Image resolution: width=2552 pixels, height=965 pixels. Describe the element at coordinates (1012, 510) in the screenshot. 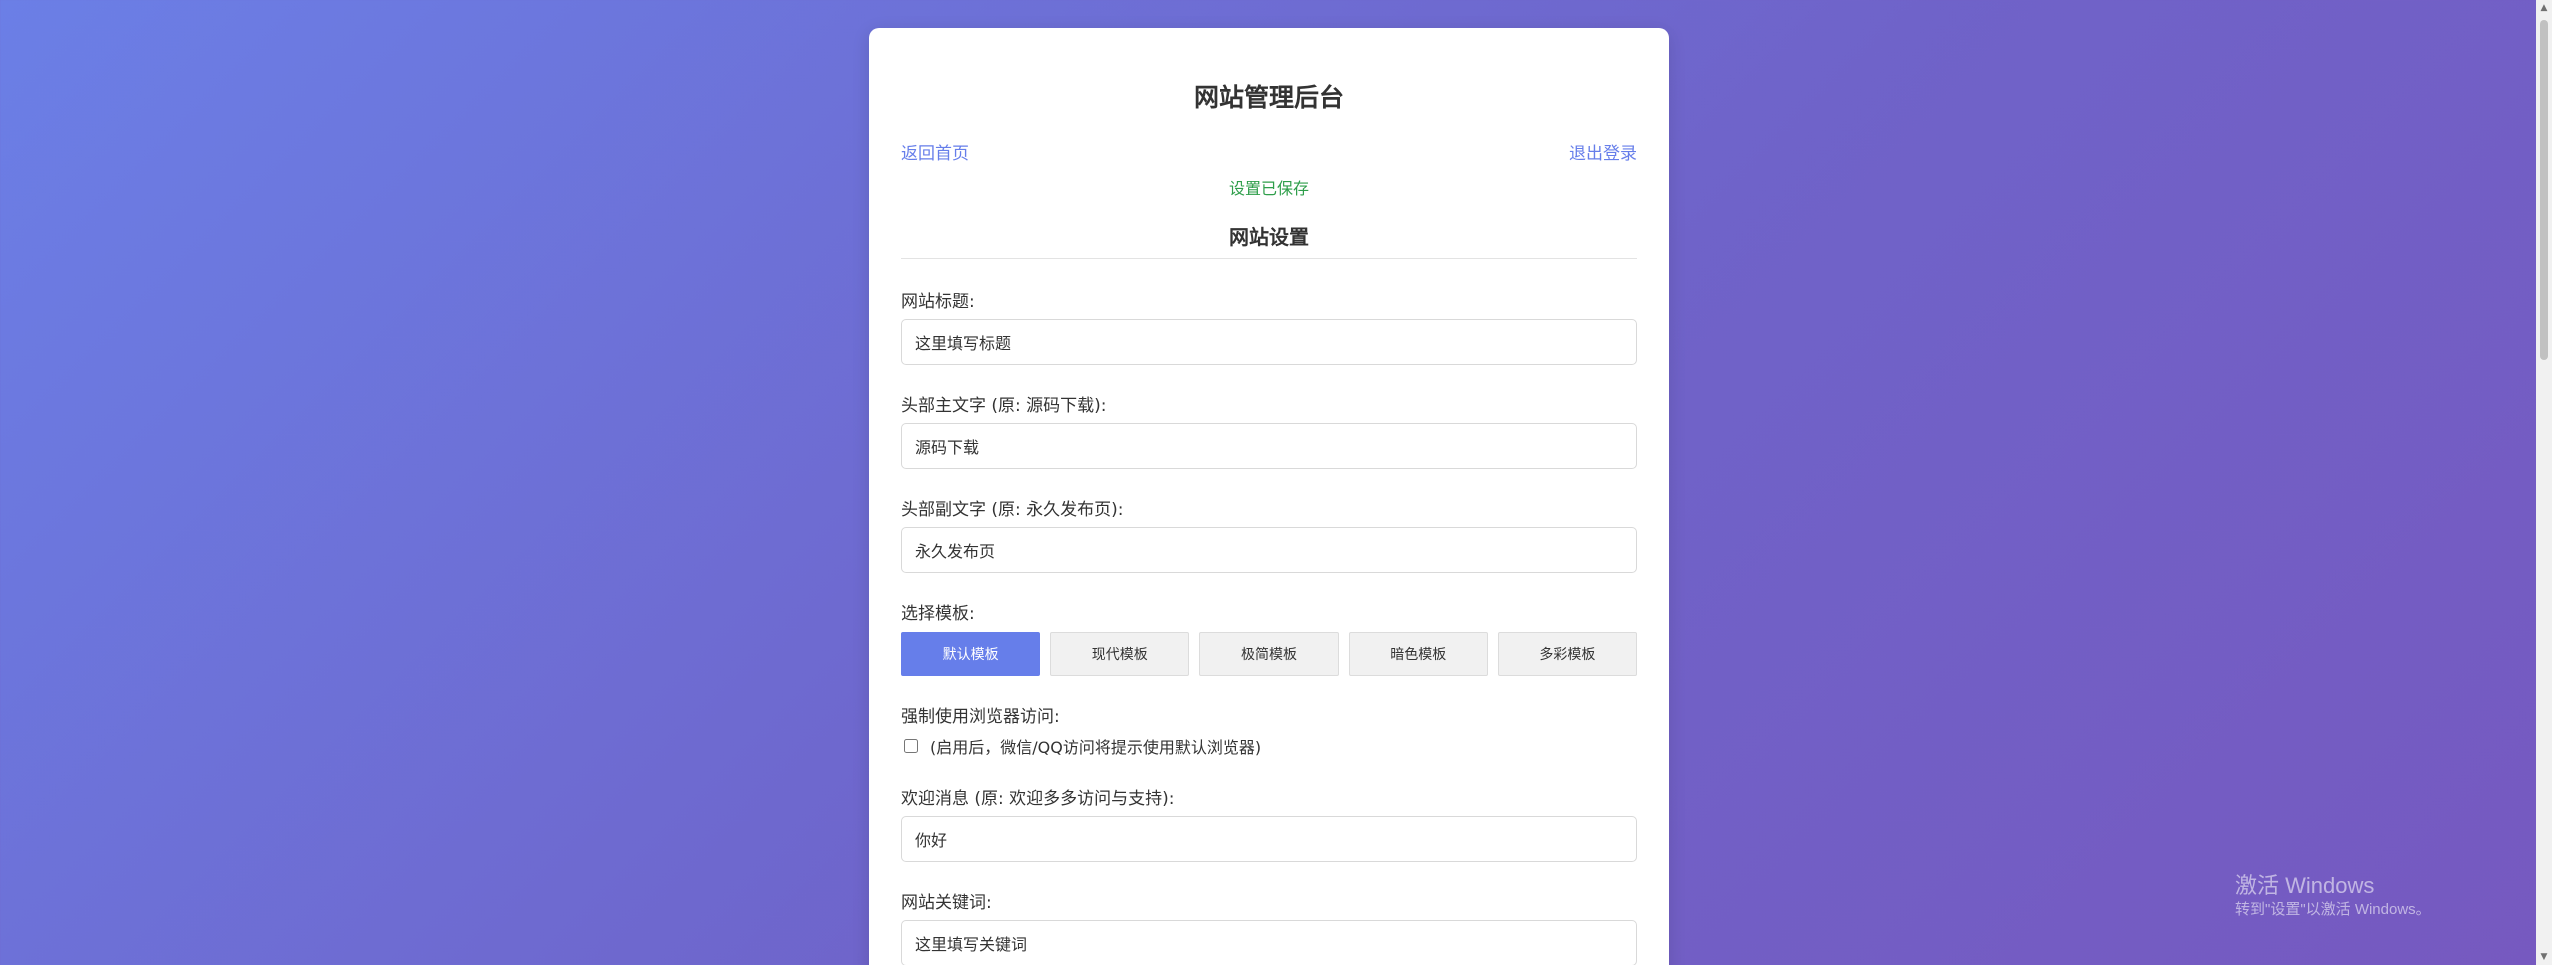

I see `header-sub-label: 头部副文字 (原: 永久发布页):` at that location.